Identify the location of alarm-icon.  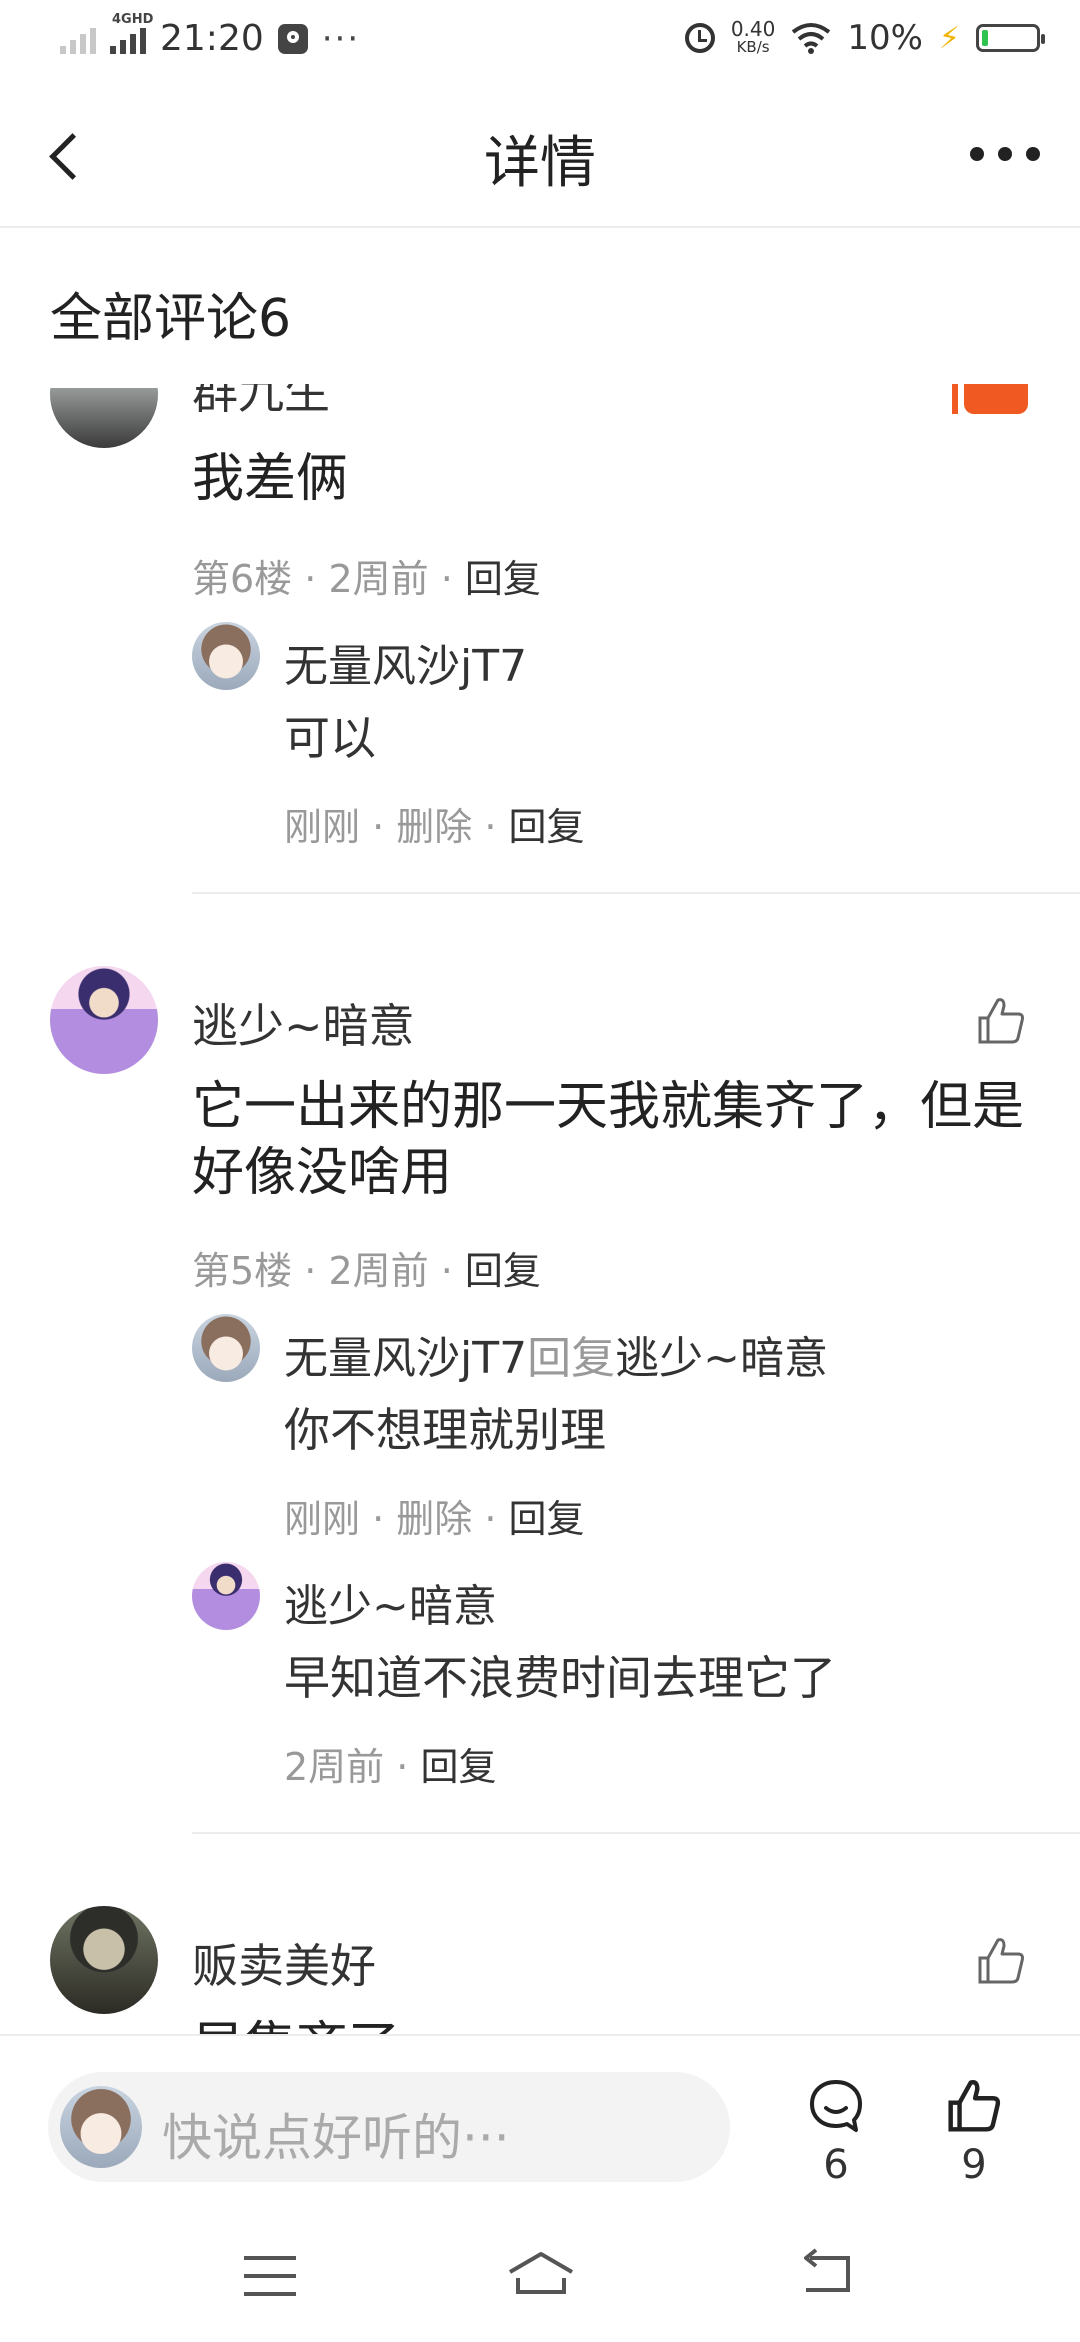
(699, 38).